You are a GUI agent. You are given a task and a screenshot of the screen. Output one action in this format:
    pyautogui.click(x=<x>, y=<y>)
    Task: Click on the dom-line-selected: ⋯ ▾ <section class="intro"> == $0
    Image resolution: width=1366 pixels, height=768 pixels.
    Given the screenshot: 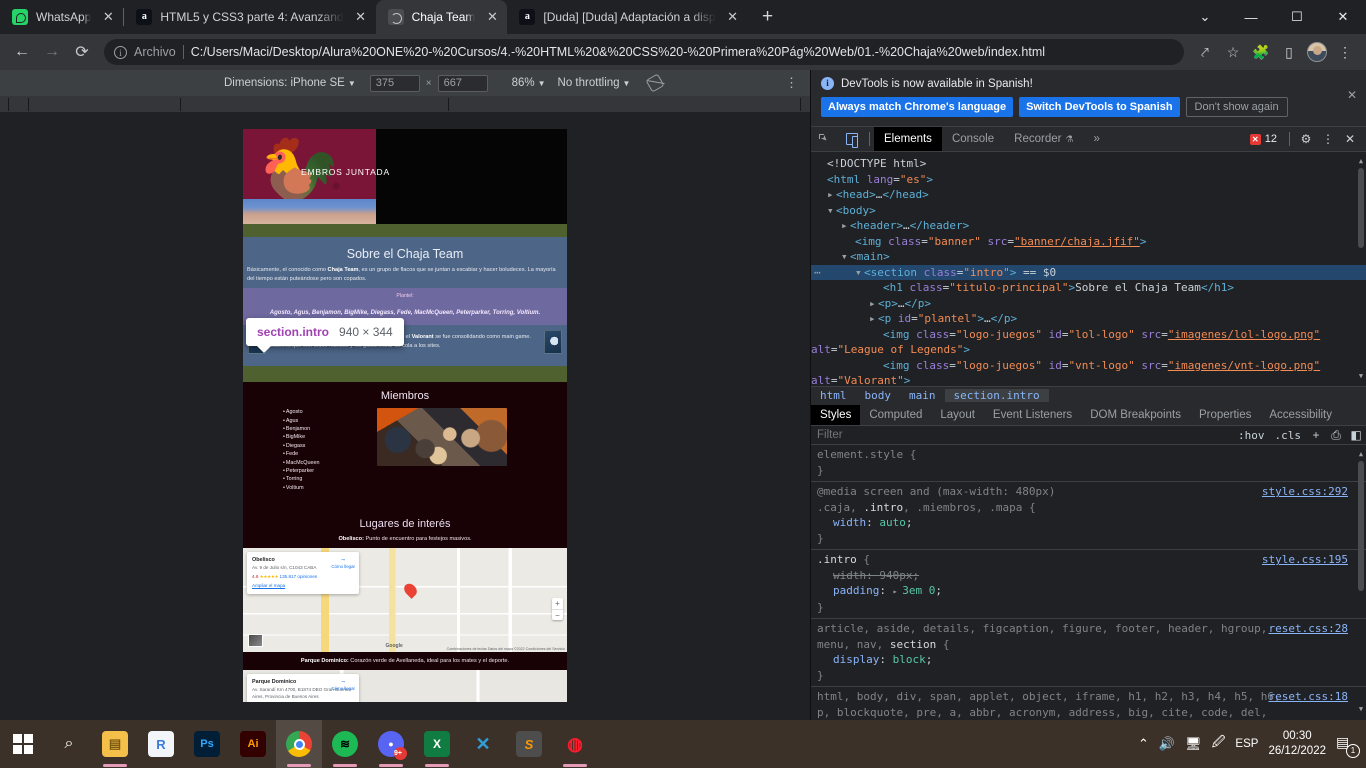 What is the action you would take?
    pyautogui.click(x=1088, y=272)
    